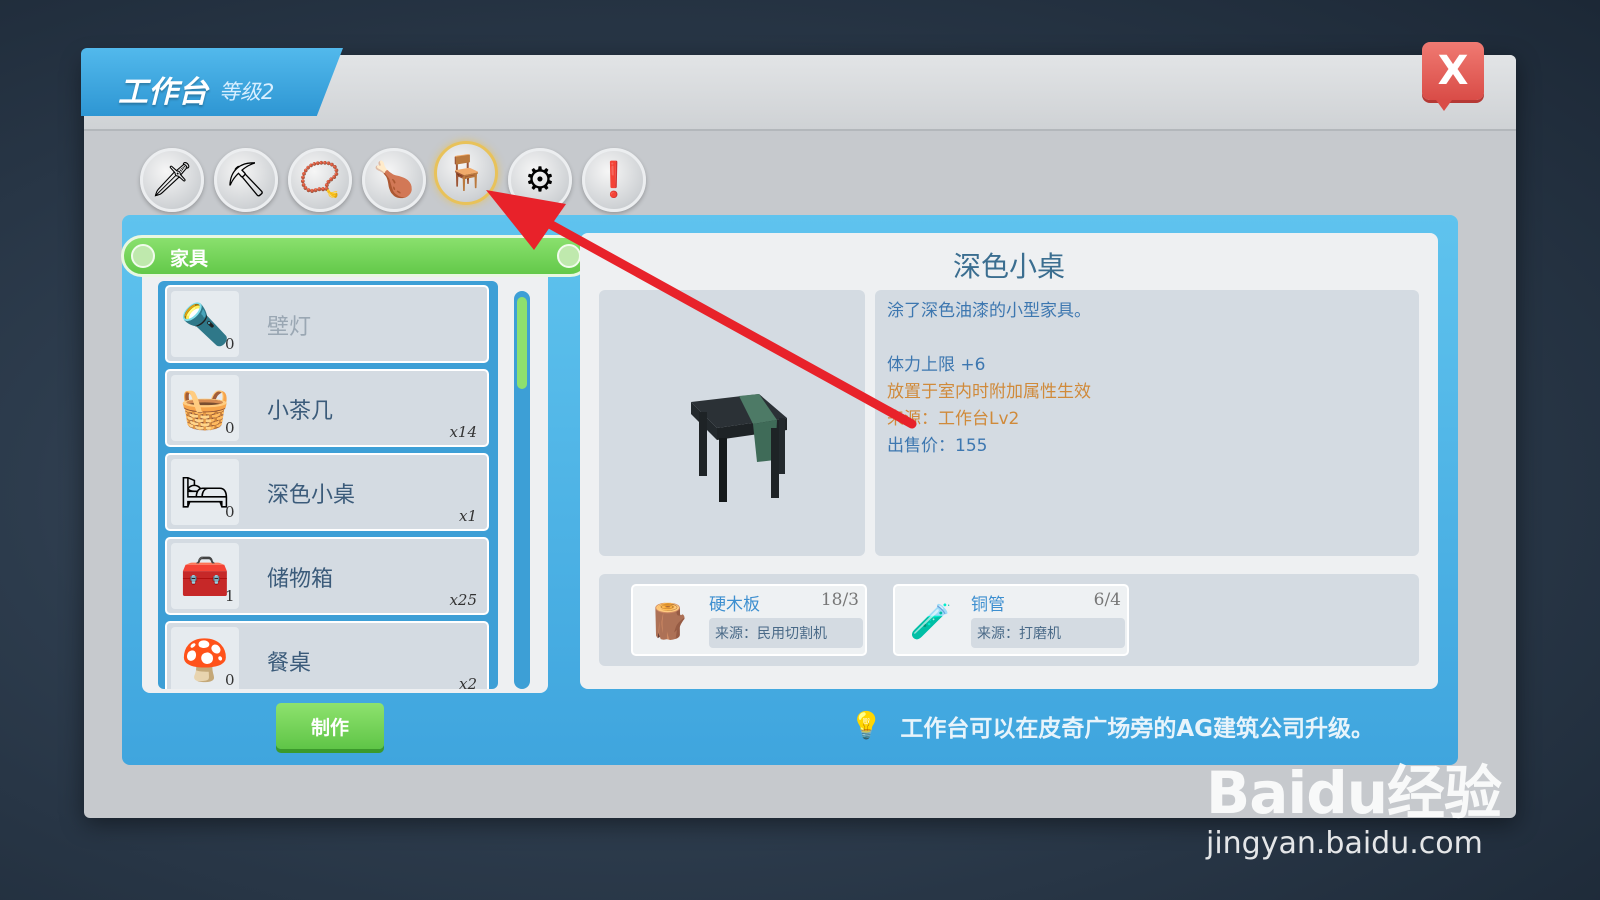  What do you see at coordinates (189, 259) in the screenshot?
I see `category-label: 家具` at bounding box center [189, 259].